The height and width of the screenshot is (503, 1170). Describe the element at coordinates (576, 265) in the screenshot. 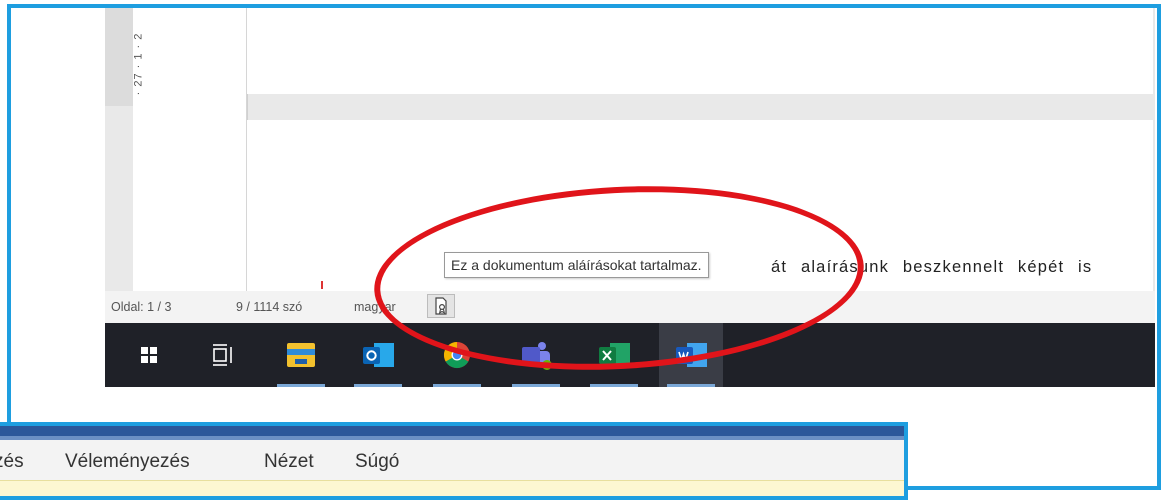

I see `signature-tooltip: Ez a dokumentum aláírásokat tartalmaz.` at that location.